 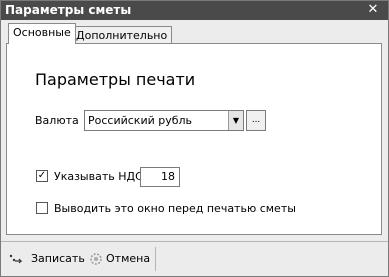 What do you see at coordinates (42, 33) in the screenshot?
I see `tab-main: Основные` at bounding box center [42, 33].